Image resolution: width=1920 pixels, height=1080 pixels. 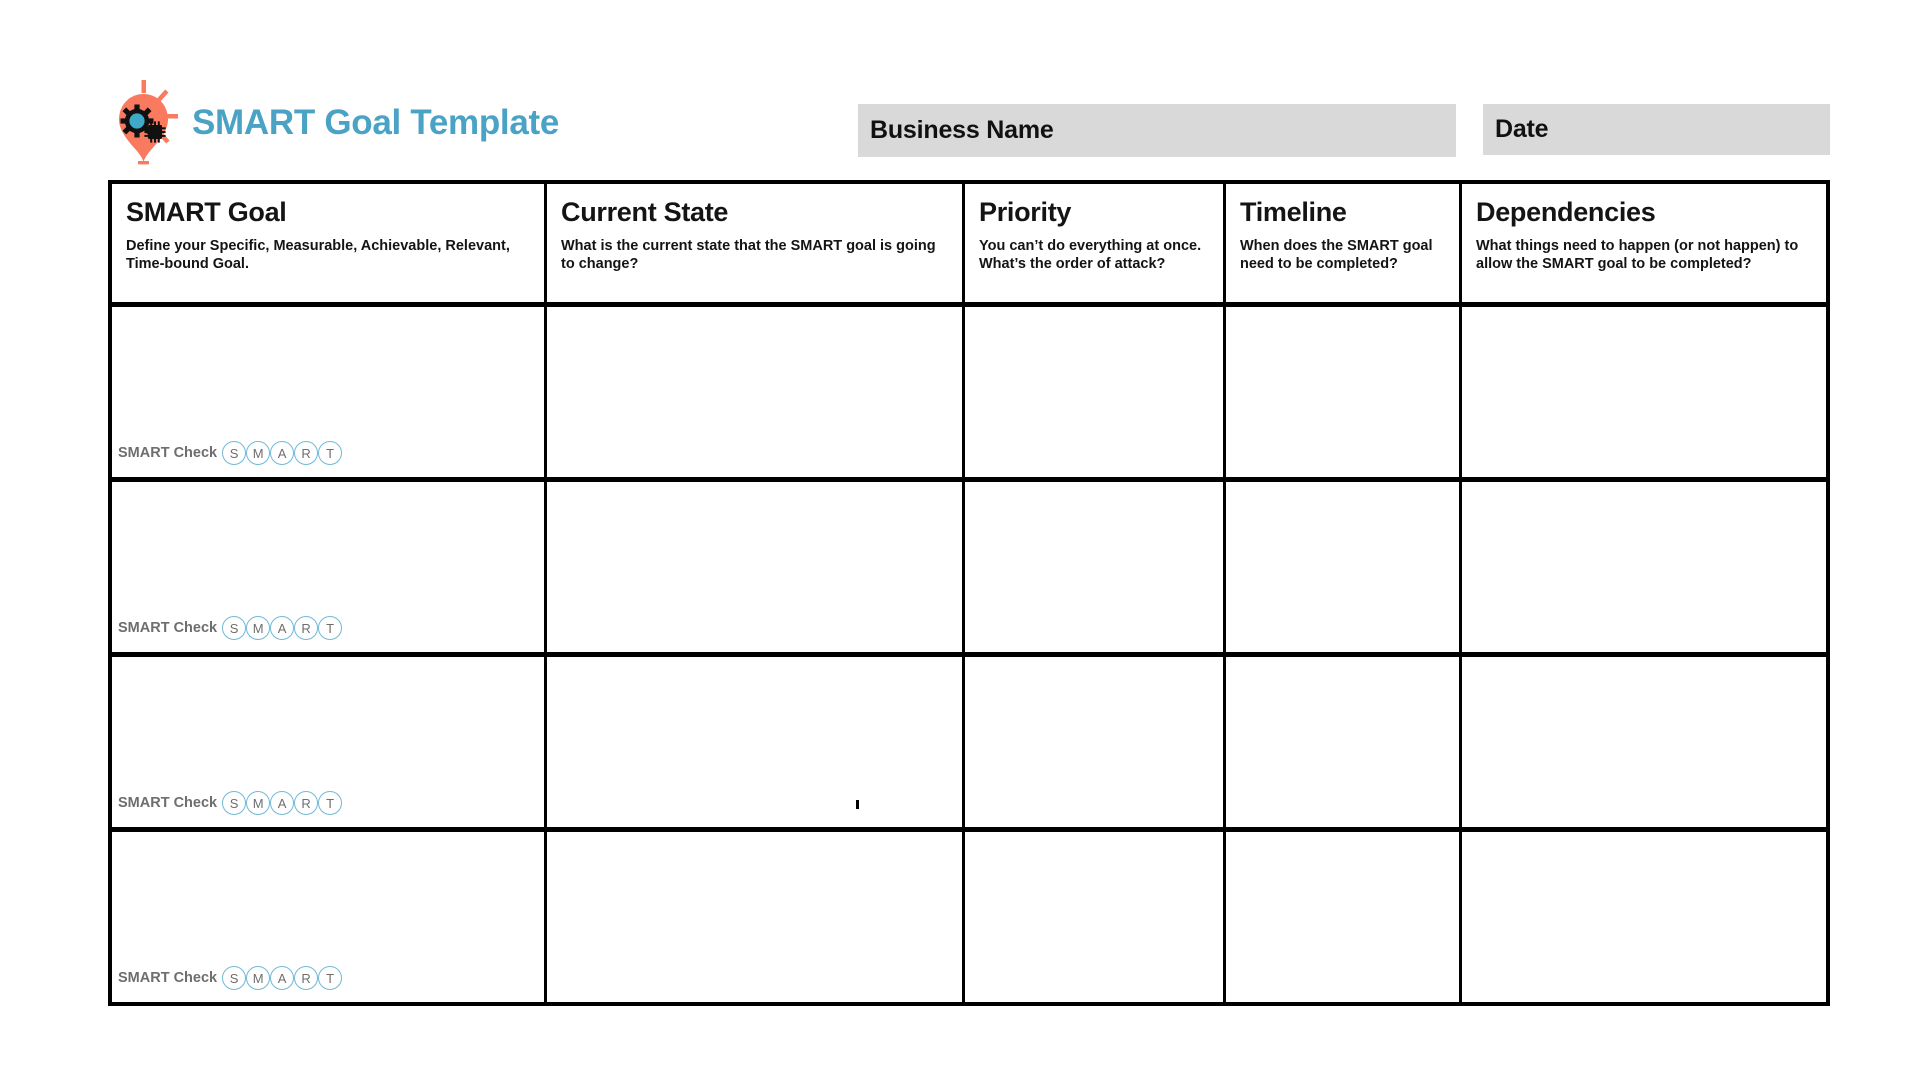 I want to click on page-title: SMART Goal Template, so click(x=376, y=122).